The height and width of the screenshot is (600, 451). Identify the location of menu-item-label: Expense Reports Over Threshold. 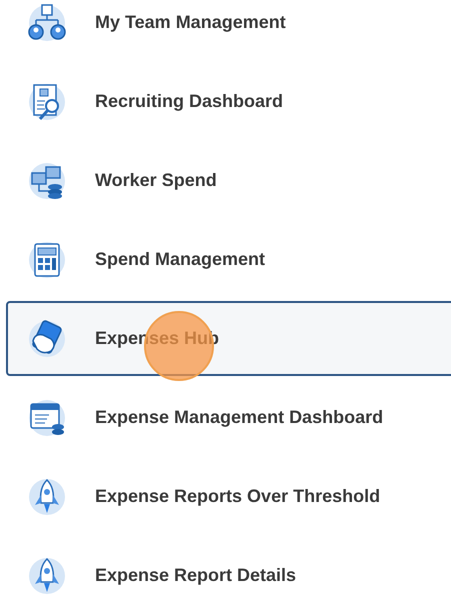
(237, 496).